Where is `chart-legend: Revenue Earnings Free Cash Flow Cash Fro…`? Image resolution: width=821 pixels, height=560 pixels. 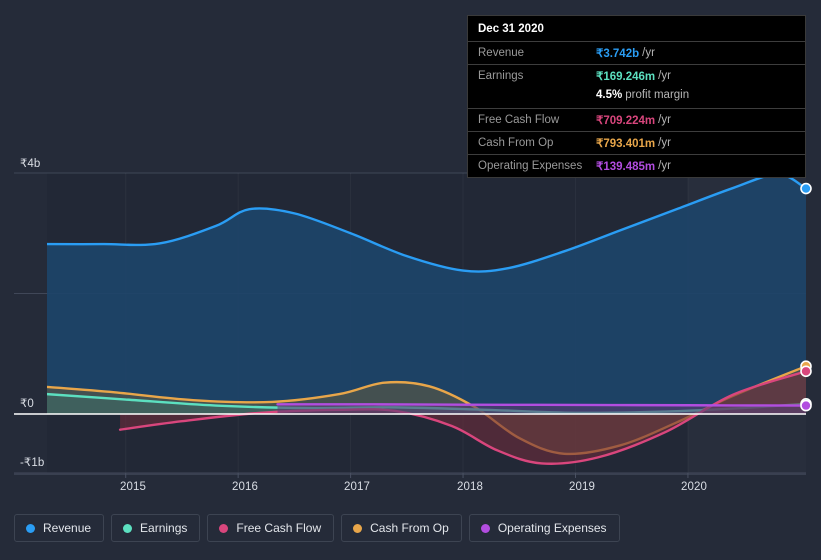 chart-legend: Revenue Earnings Free Cash Flow Cash Fro… is located at coordinates (317, 528).